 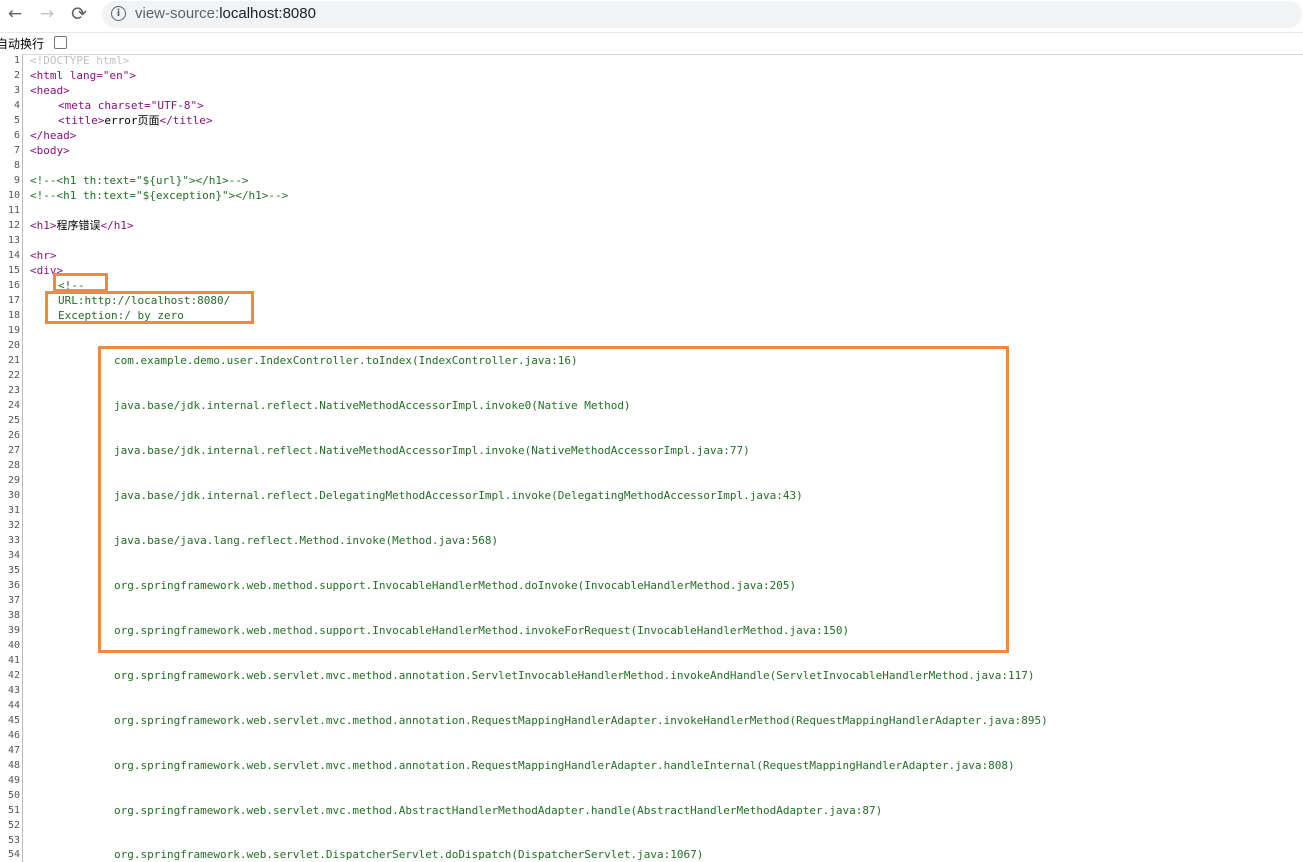 What do you see at coordinates (13, 780) in the screenshot?
I see `line-number: 49` at bounding box center [13, 780].